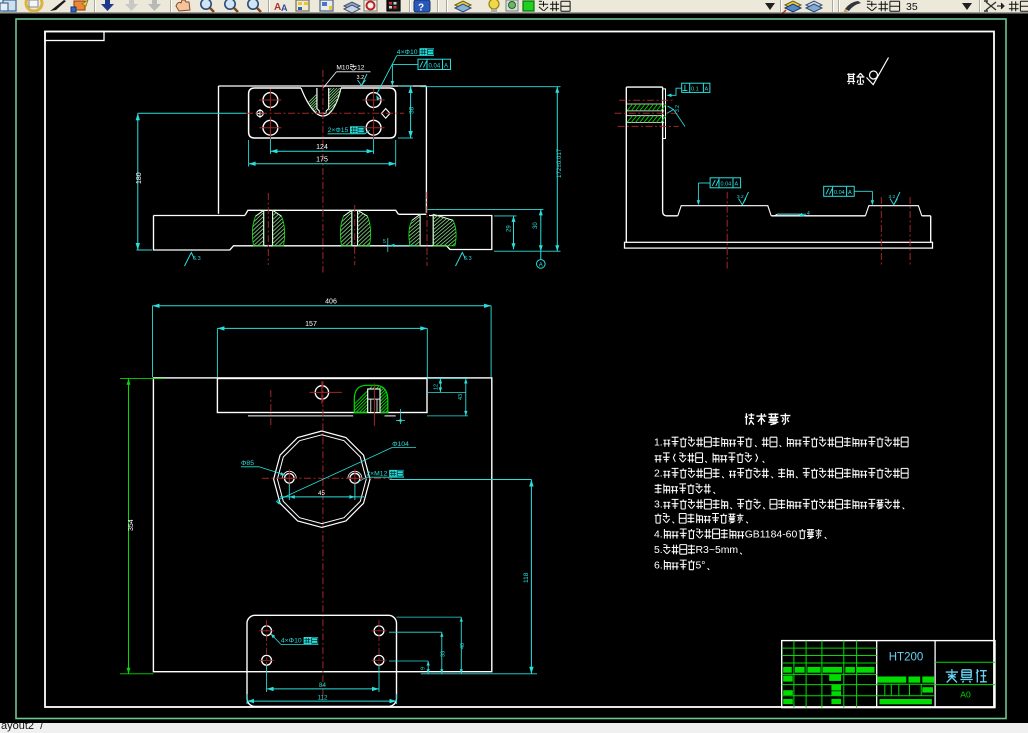 The image size is (1028, 733). What do you see at coordinates (247, 463) in the screenshot?
I see `svg-text: Φ85` at bounding box center [247, 463].